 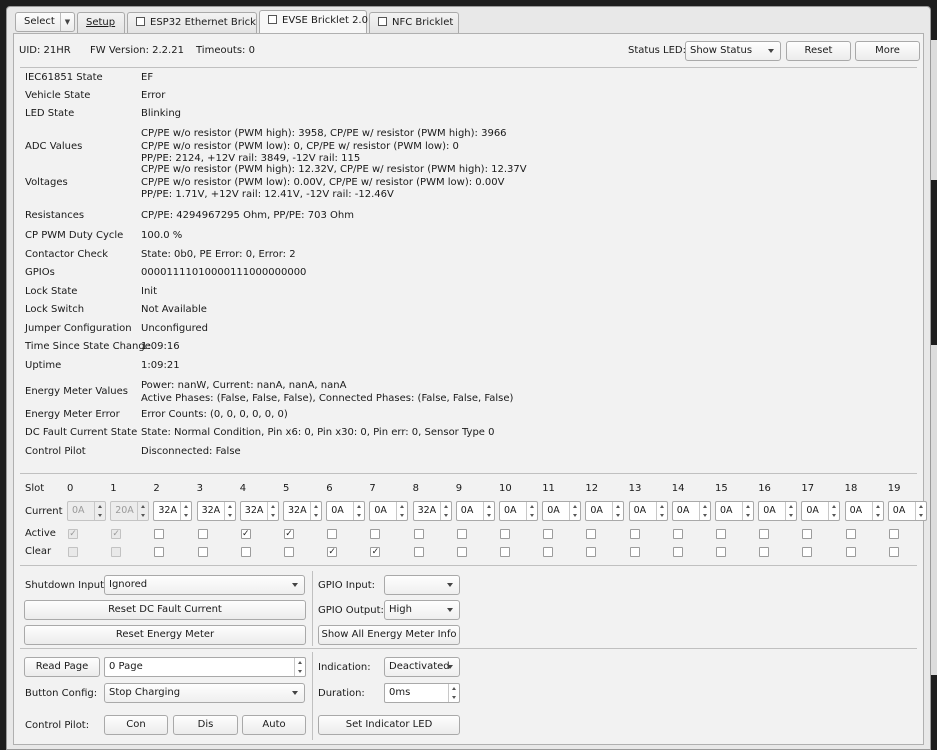 I want to click on control-pilot-con-button: Con, so click(x=136, y=725).